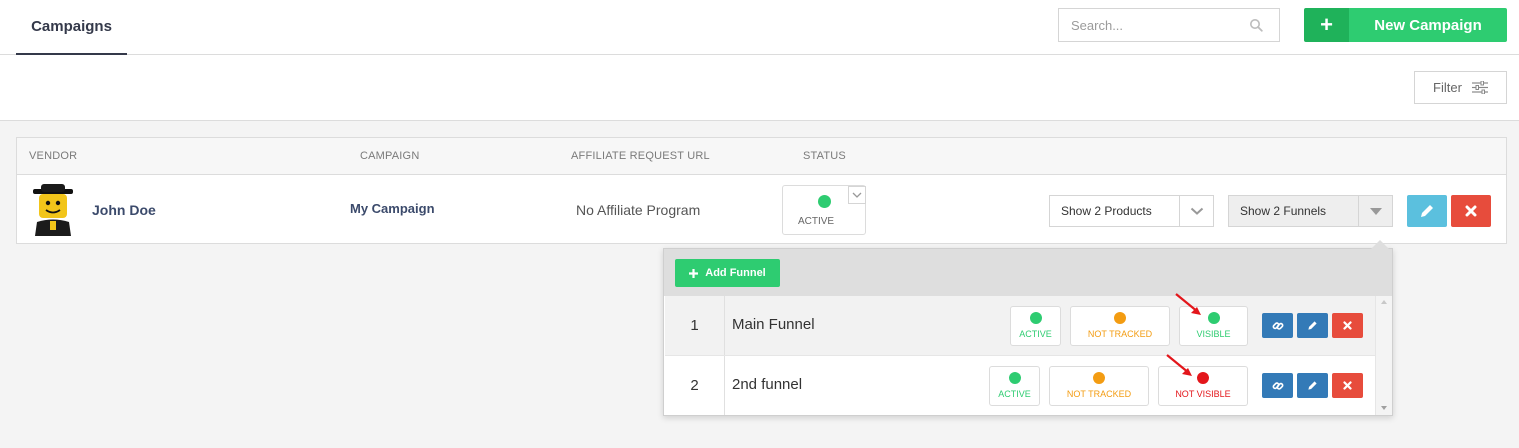  Describe the element at coordinates (695, 325) in the screenshot. I see `funnel-number: 1` at that location.